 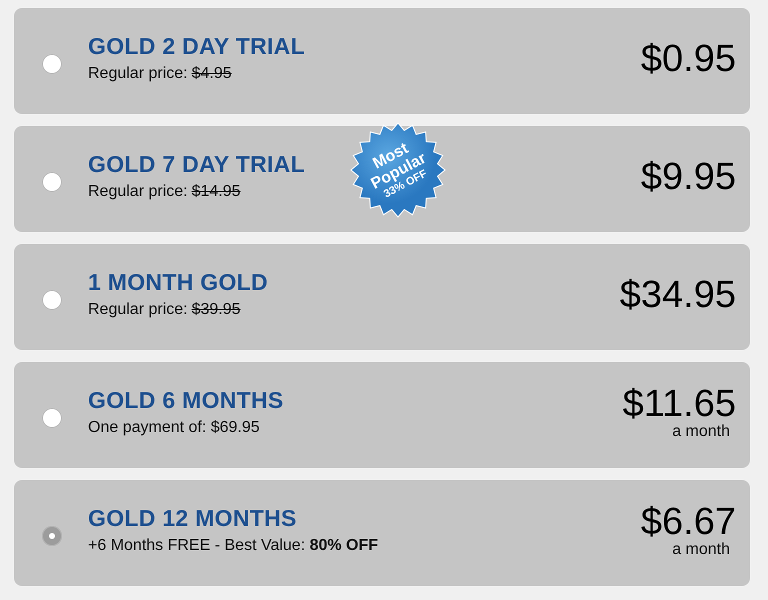 What do you see at coordinates (678, 295) in the screenshot?
I see `plan-price: $34.95` at bounding box center [678, 295].